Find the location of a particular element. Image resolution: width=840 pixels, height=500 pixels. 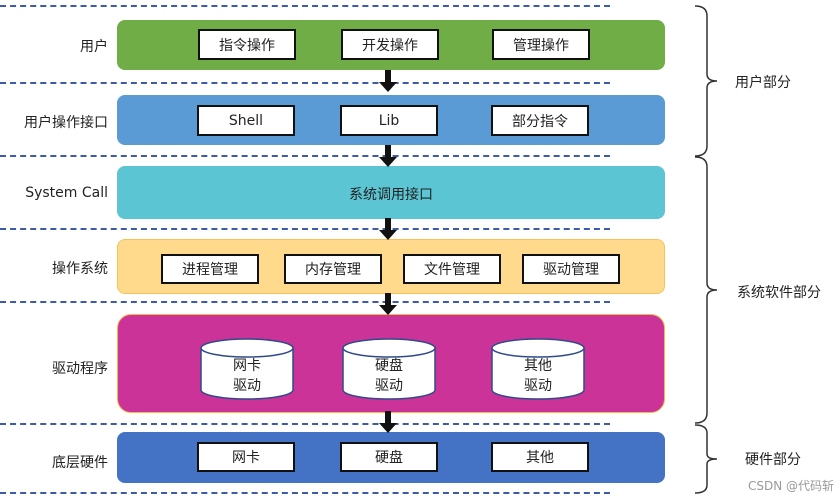

item-box: 进程管理 is located at coordinates (210, 269).